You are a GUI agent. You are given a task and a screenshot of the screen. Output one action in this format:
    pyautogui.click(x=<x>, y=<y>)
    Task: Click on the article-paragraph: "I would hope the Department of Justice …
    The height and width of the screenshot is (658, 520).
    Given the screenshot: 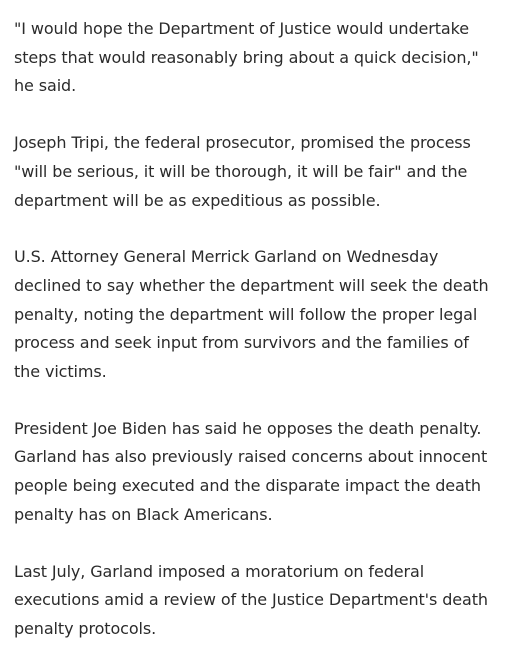 What is the action you would take?
    pyautogui.click(x=246, y=57)
    